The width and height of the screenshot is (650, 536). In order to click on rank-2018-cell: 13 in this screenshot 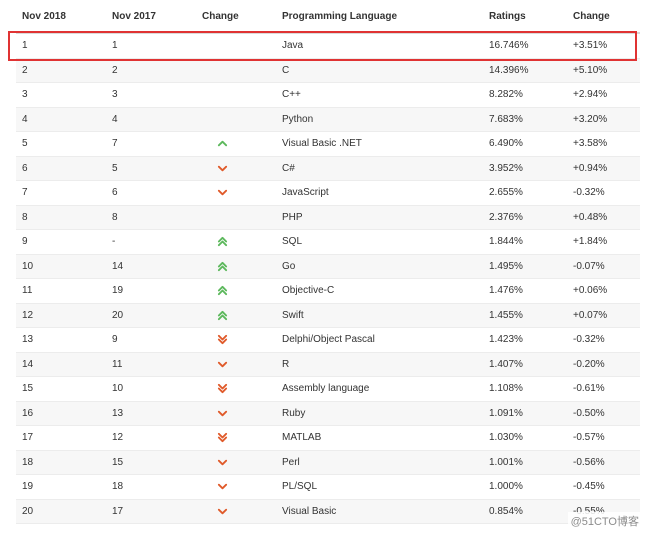, I will do `click(28, 340)`.